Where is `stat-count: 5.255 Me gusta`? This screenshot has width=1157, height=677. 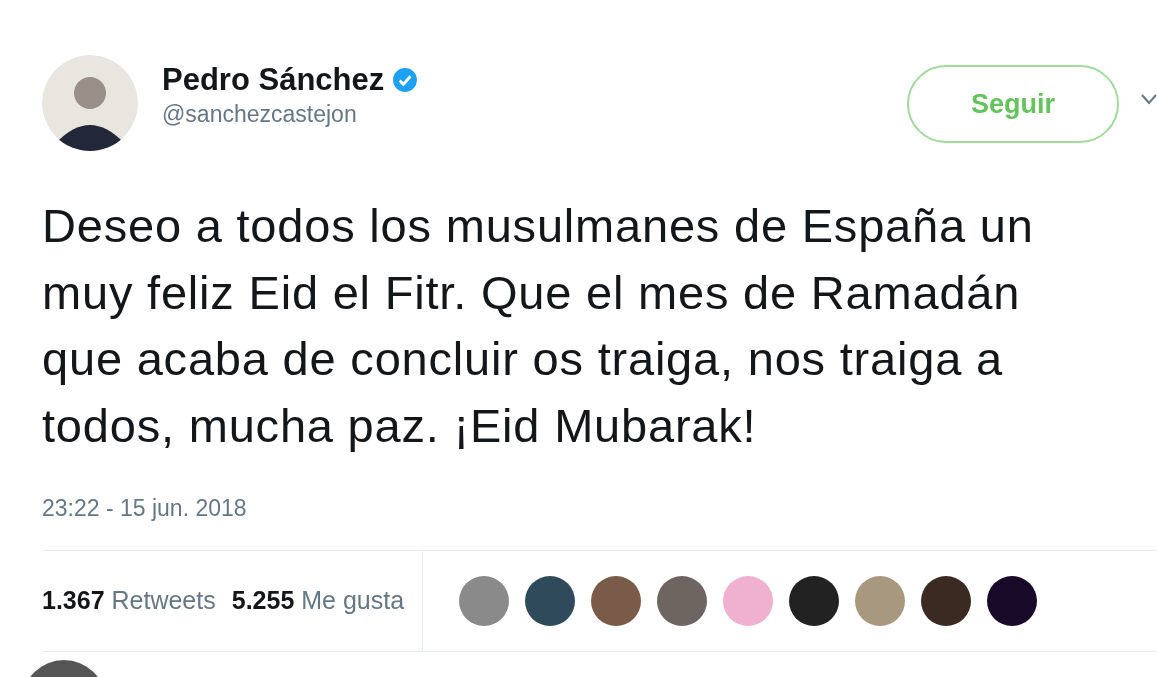 stat-count: 5.255 Me gusta is located at coordinates (318, 600).